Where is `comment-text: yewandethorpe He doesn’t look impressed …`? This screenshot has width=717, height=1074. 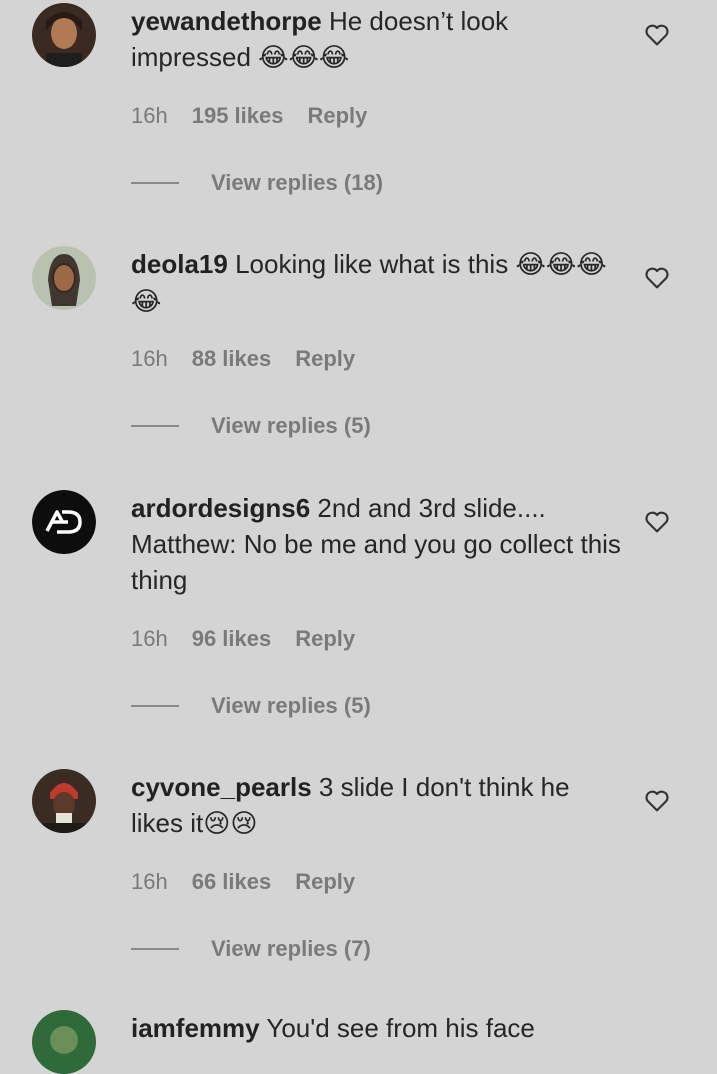
comment-text: yewandethorpe He doesn’t look impressed … is located at coordinates (376, 39).